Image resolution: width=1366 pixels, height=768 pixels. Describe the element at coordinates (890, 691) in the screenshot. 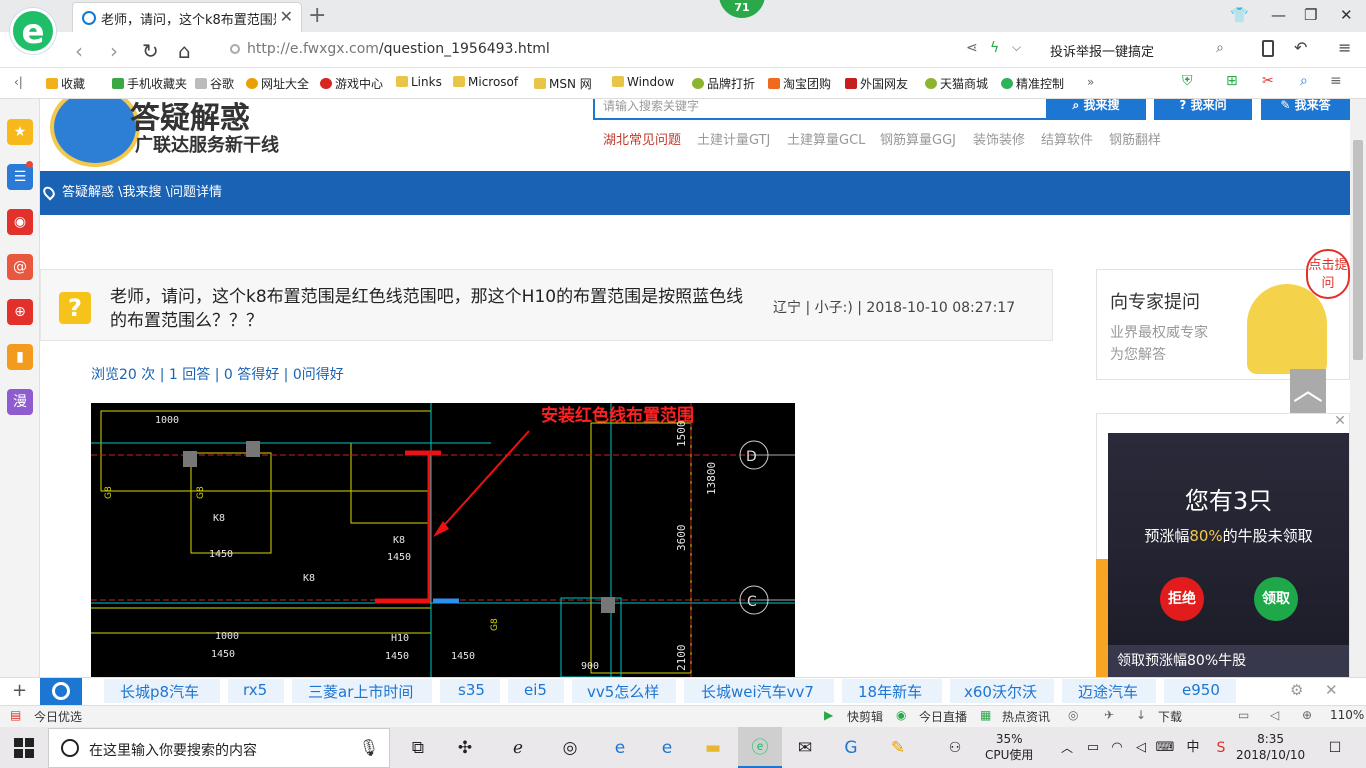

I see `hot-word: 18年新车` at that location.